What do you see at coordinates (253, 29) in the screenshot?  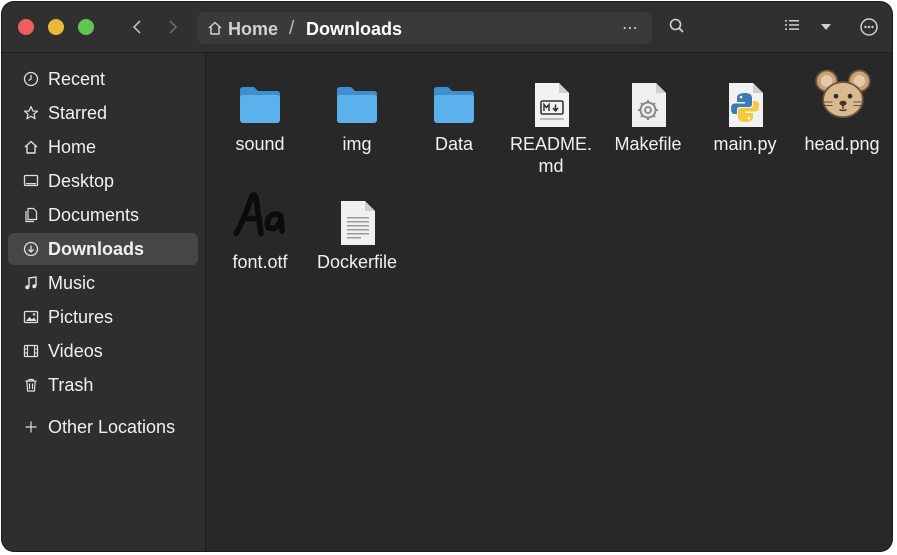 I see `path-segment-home: Home` at bounding box center [253, 29].